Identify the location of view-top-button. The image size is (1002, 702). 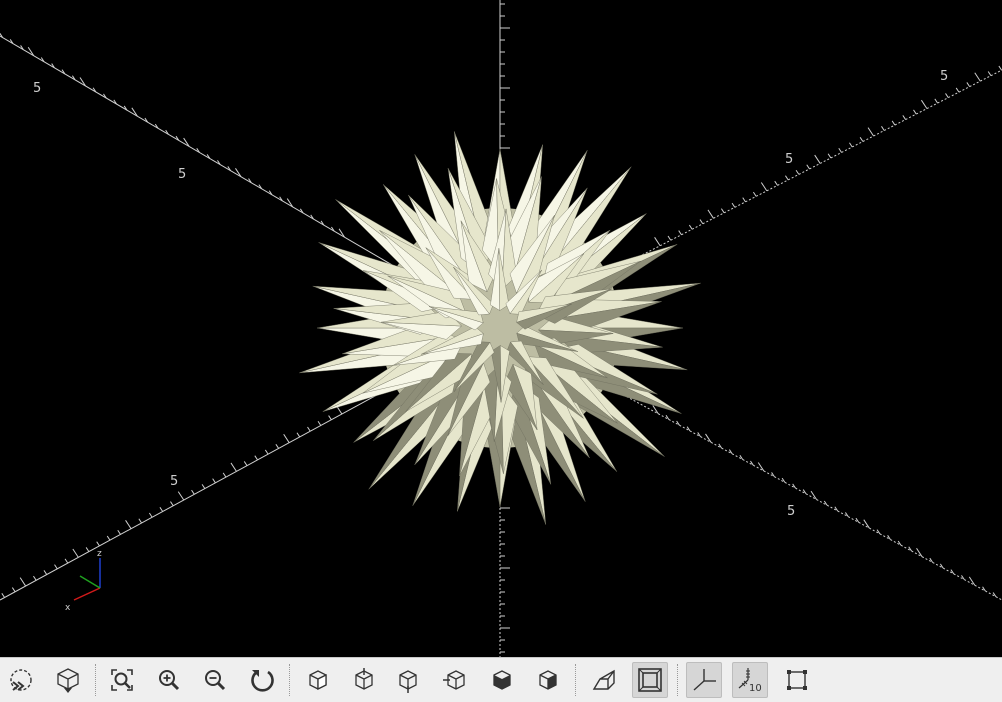
(364, 680).